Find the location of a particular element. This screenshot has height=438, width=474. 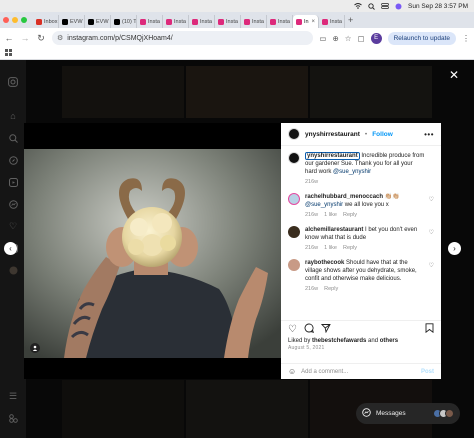

close-tab-icon: × is located at coordinates (313, 22).